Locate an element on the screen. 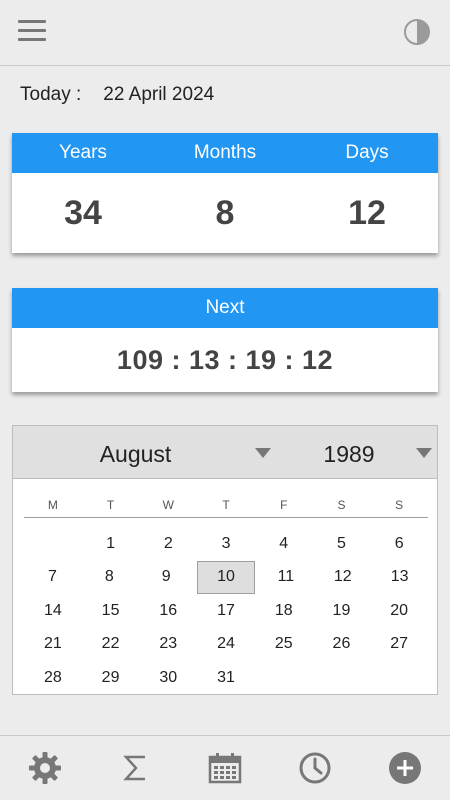 The image size is (450, 800). days-value: 12 is located at coordinates (367, 212).